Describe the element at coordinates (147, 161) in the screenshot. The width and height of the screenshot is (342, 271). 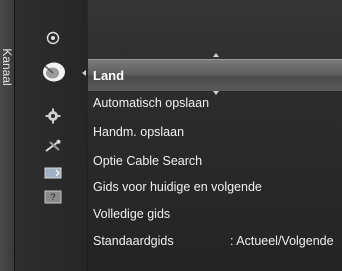
I see `menu-item-optie-cable-search: Optie Cable Search` at that location.